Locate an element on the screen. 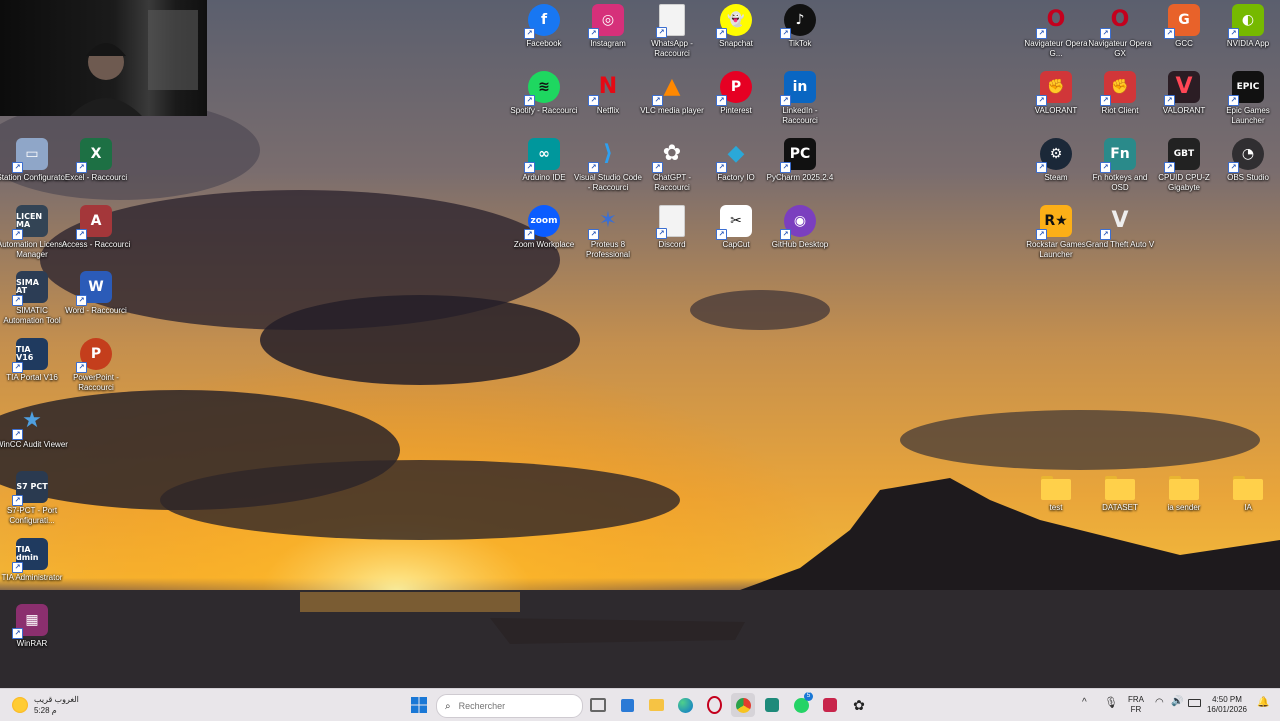 This screenshot has height=721, width=1280. clock: 4:50 PM 16/01/2026 is located at coordinates (1227, 705).